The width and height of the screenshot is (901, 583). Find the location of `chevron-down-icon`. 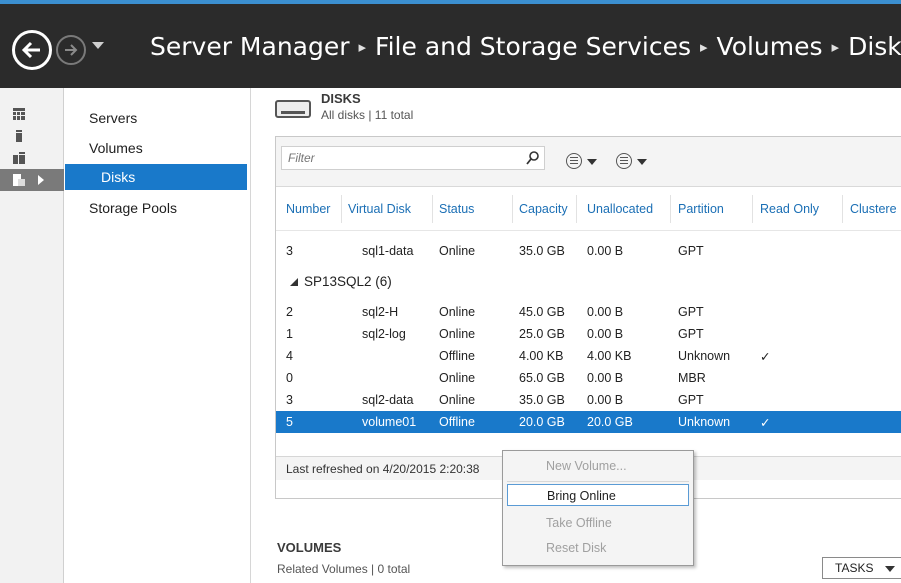

chevron-down-icon is located at coordinates (890, 569).